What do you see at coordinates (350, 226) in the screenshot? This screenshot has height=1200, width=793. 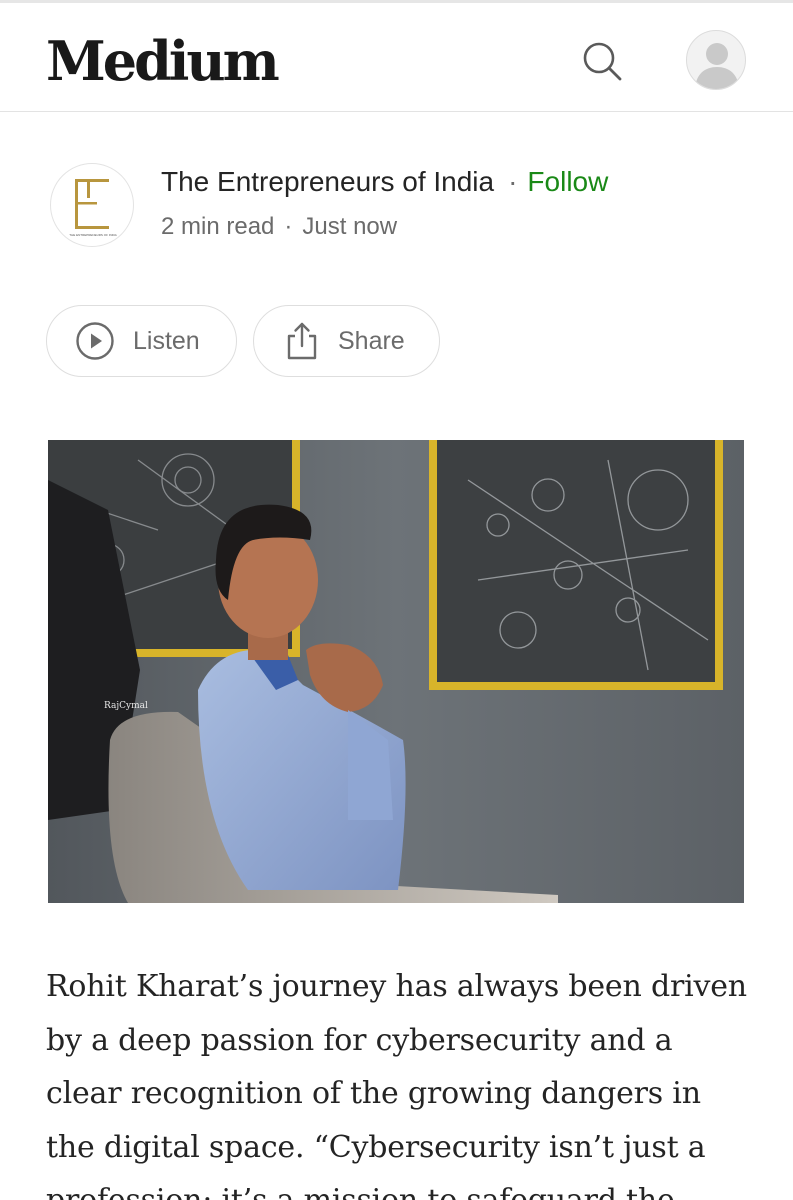 I see `published-time: Just now` at bounding box center [350, 226].